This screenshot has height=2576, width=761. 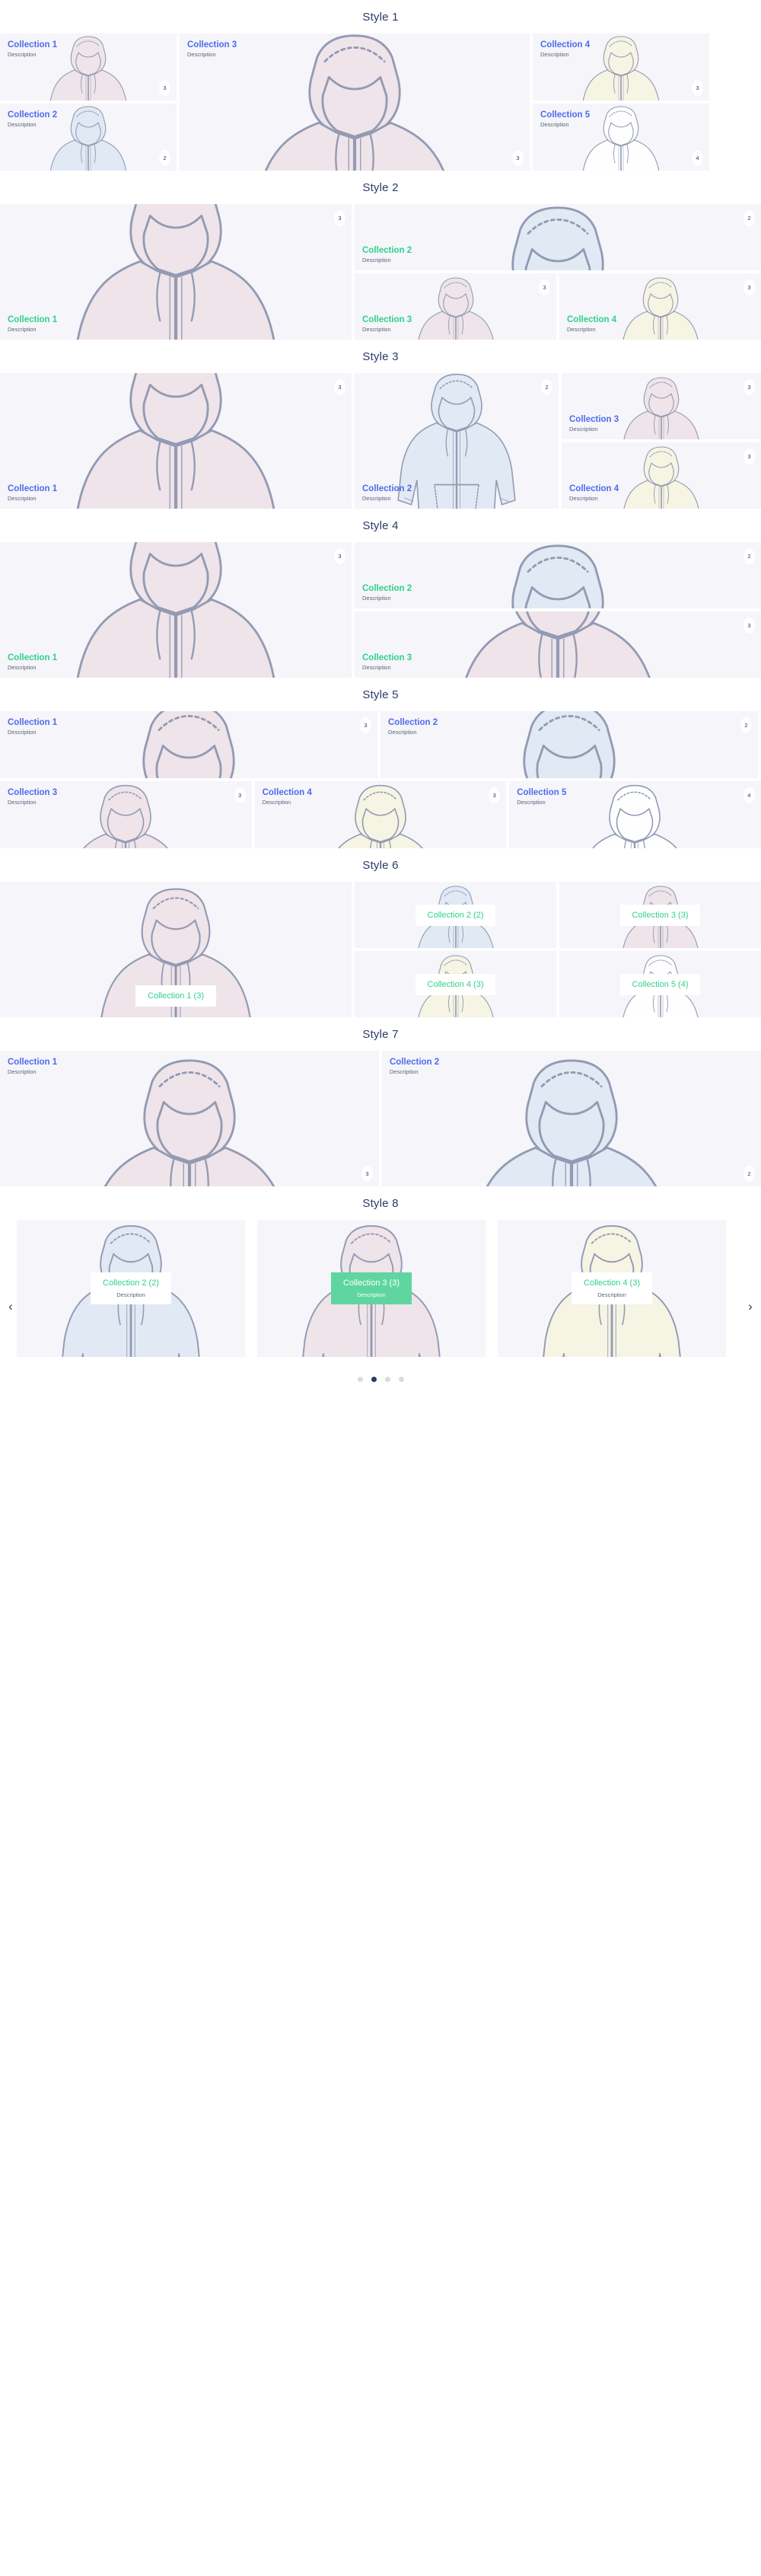 What do you see at coordinates (750, 1306) in the screenshot?
I see `chevron-right-icon: ›` at bounding box center [750, 1306].